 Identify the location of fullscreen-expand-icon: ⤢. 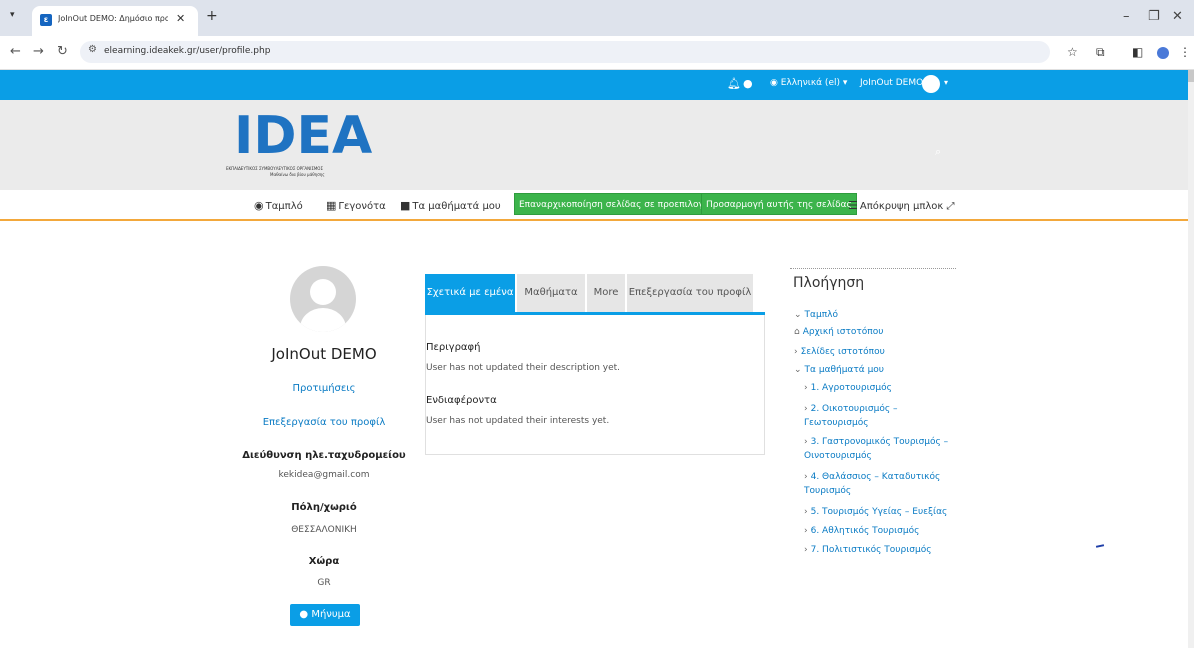
(951, 206).